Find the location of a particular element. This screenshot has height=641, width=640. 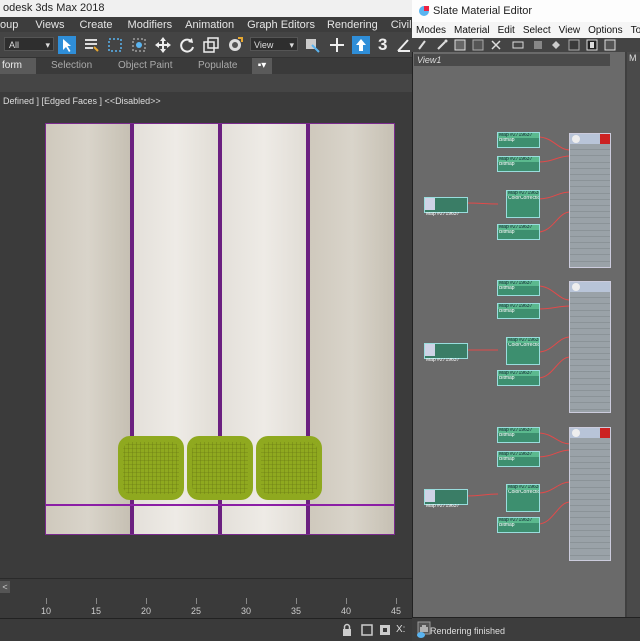

absolute-mode-icon is located at coordinates (385, 630).